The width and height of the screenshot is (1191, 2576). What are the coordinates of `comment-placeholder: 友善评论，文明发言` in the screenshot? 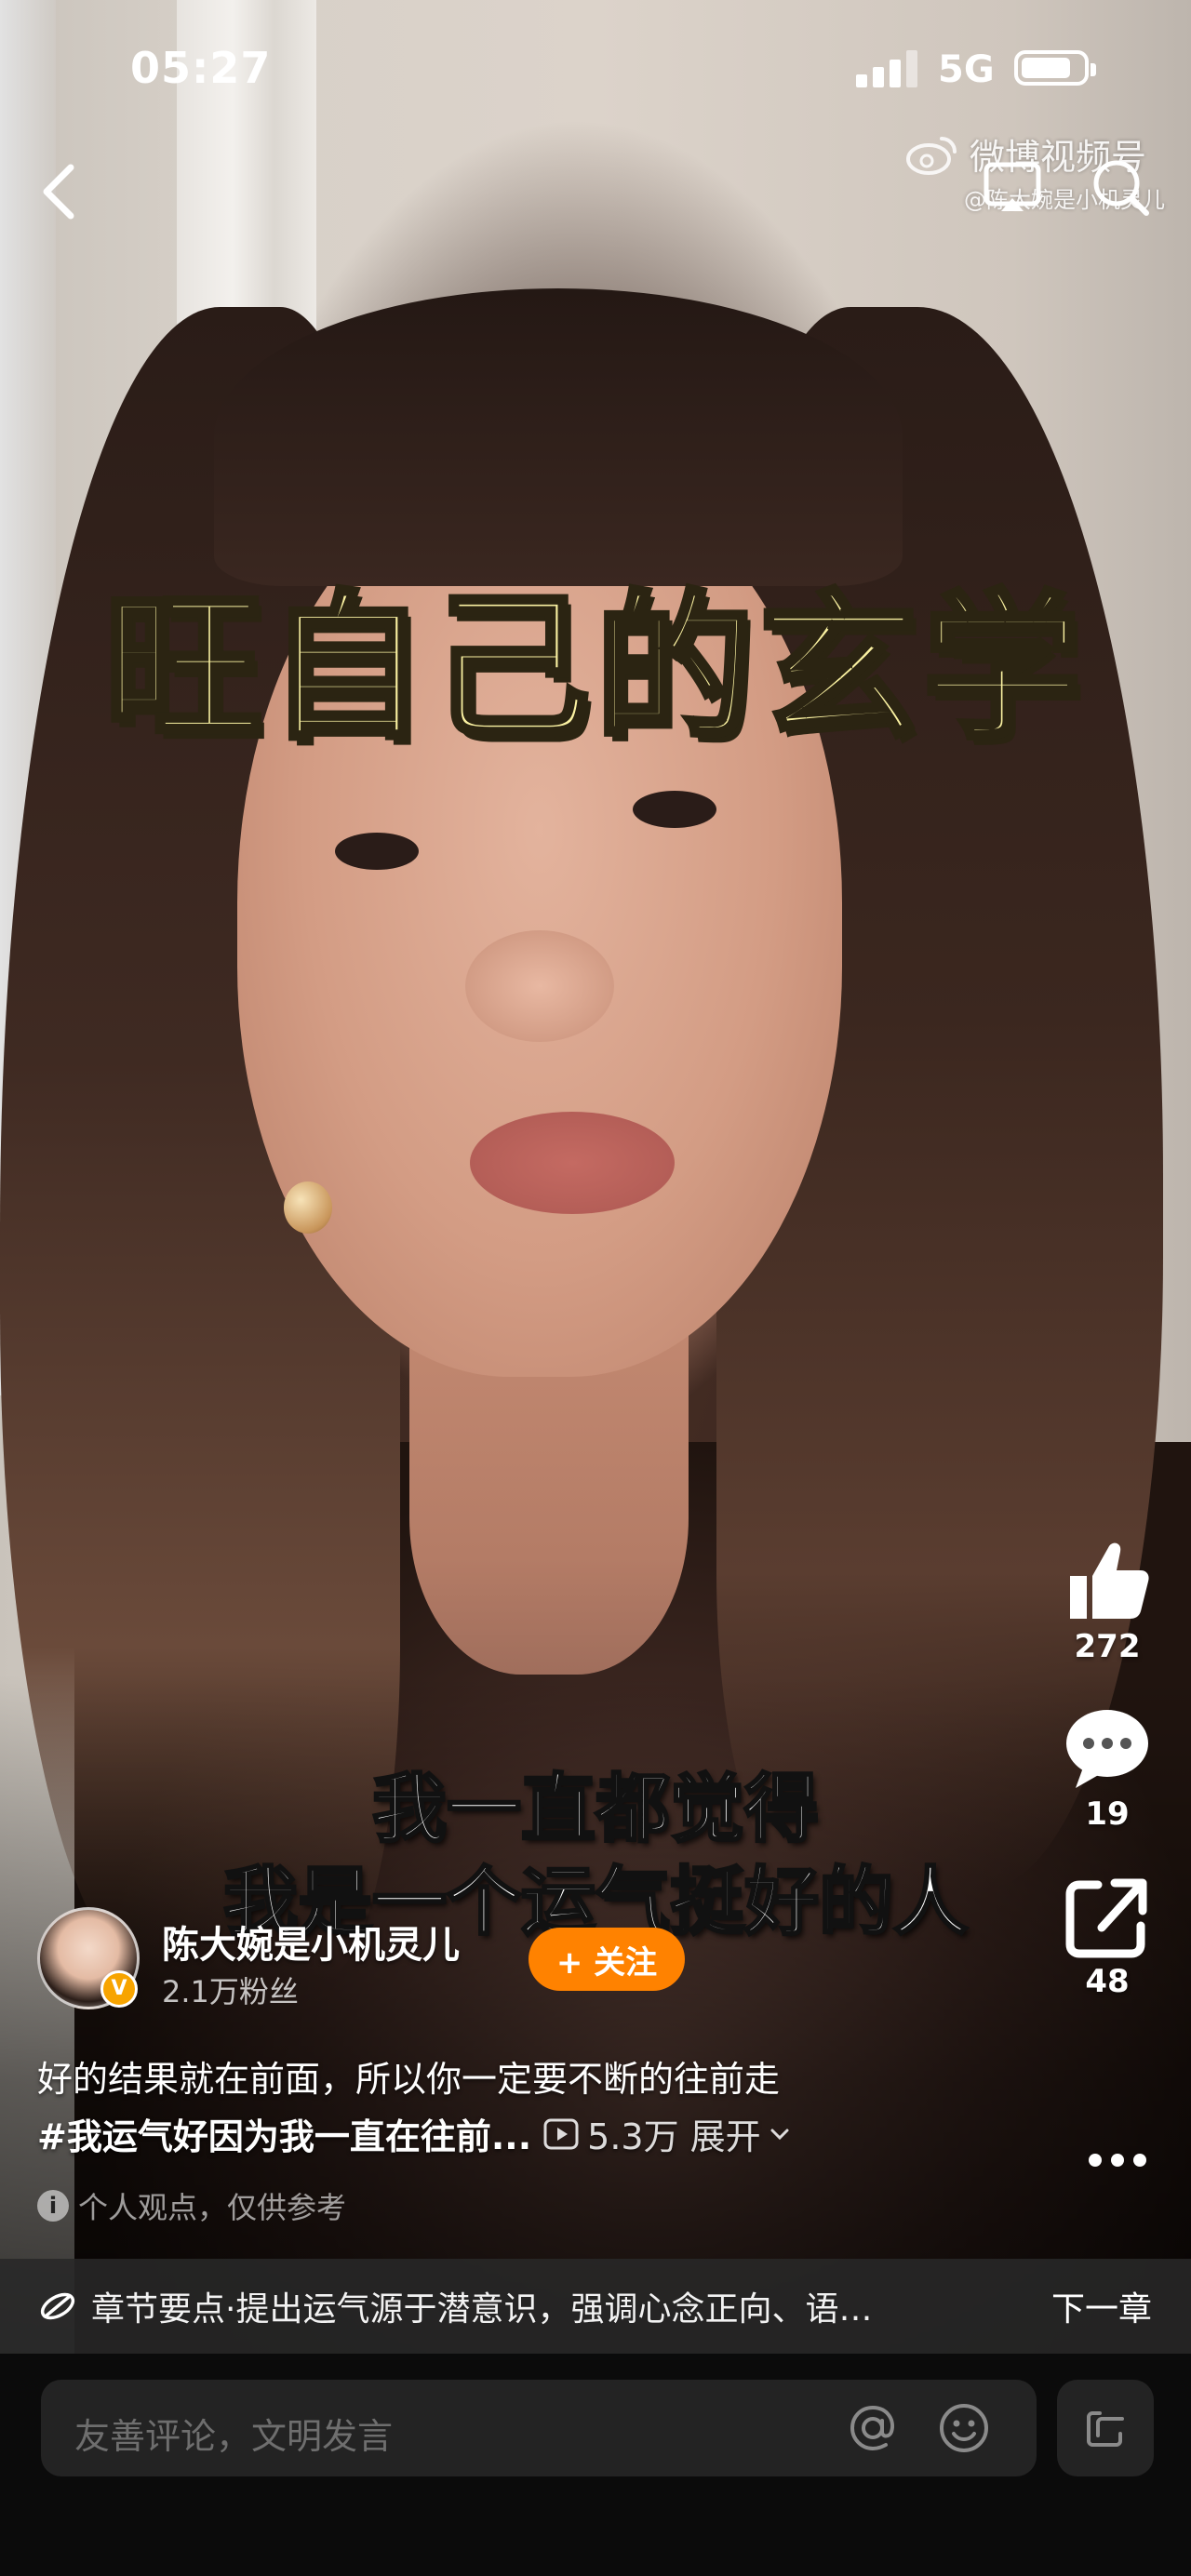 It's located at (234, 2436).